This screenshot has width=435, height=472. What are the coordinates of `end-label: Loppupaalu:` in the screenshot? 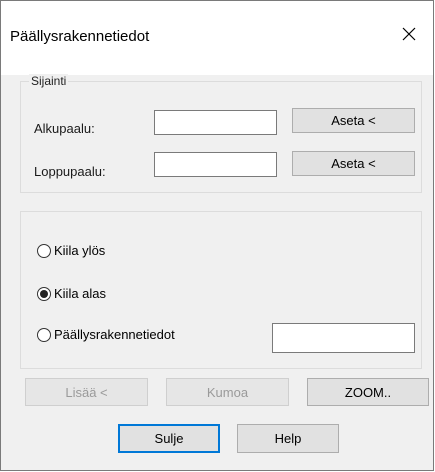 It's located at (70, 171).